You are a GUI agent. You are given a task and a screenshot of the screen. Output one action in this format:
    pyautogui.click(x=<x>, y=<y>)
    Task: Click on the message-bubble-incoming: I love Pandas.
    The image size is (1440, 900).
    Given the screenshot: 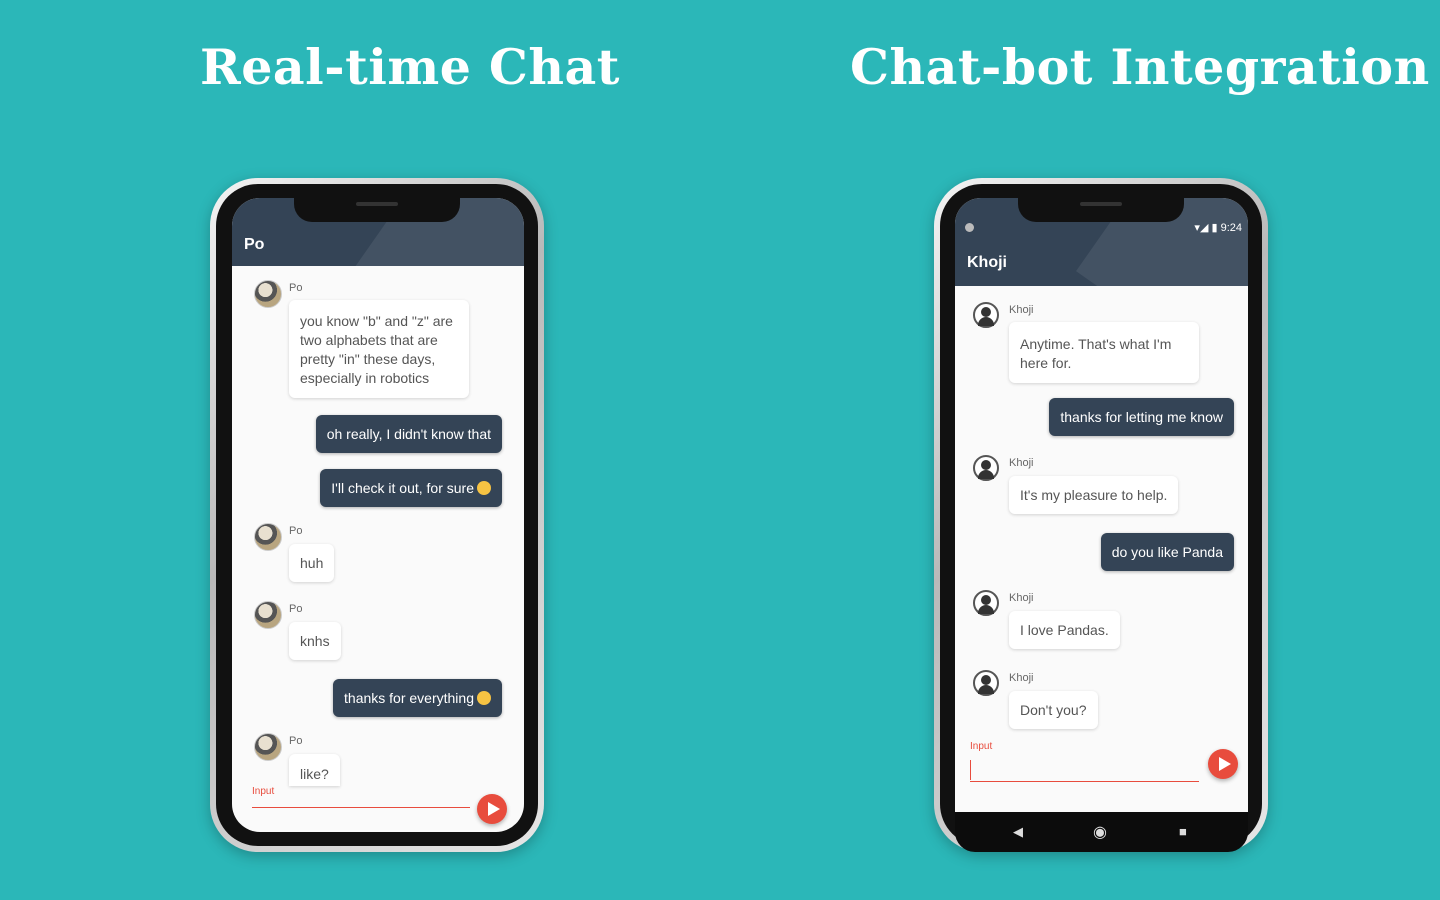 What is the action you would take?
    pyautogui.click(x=1064, y=630)
    